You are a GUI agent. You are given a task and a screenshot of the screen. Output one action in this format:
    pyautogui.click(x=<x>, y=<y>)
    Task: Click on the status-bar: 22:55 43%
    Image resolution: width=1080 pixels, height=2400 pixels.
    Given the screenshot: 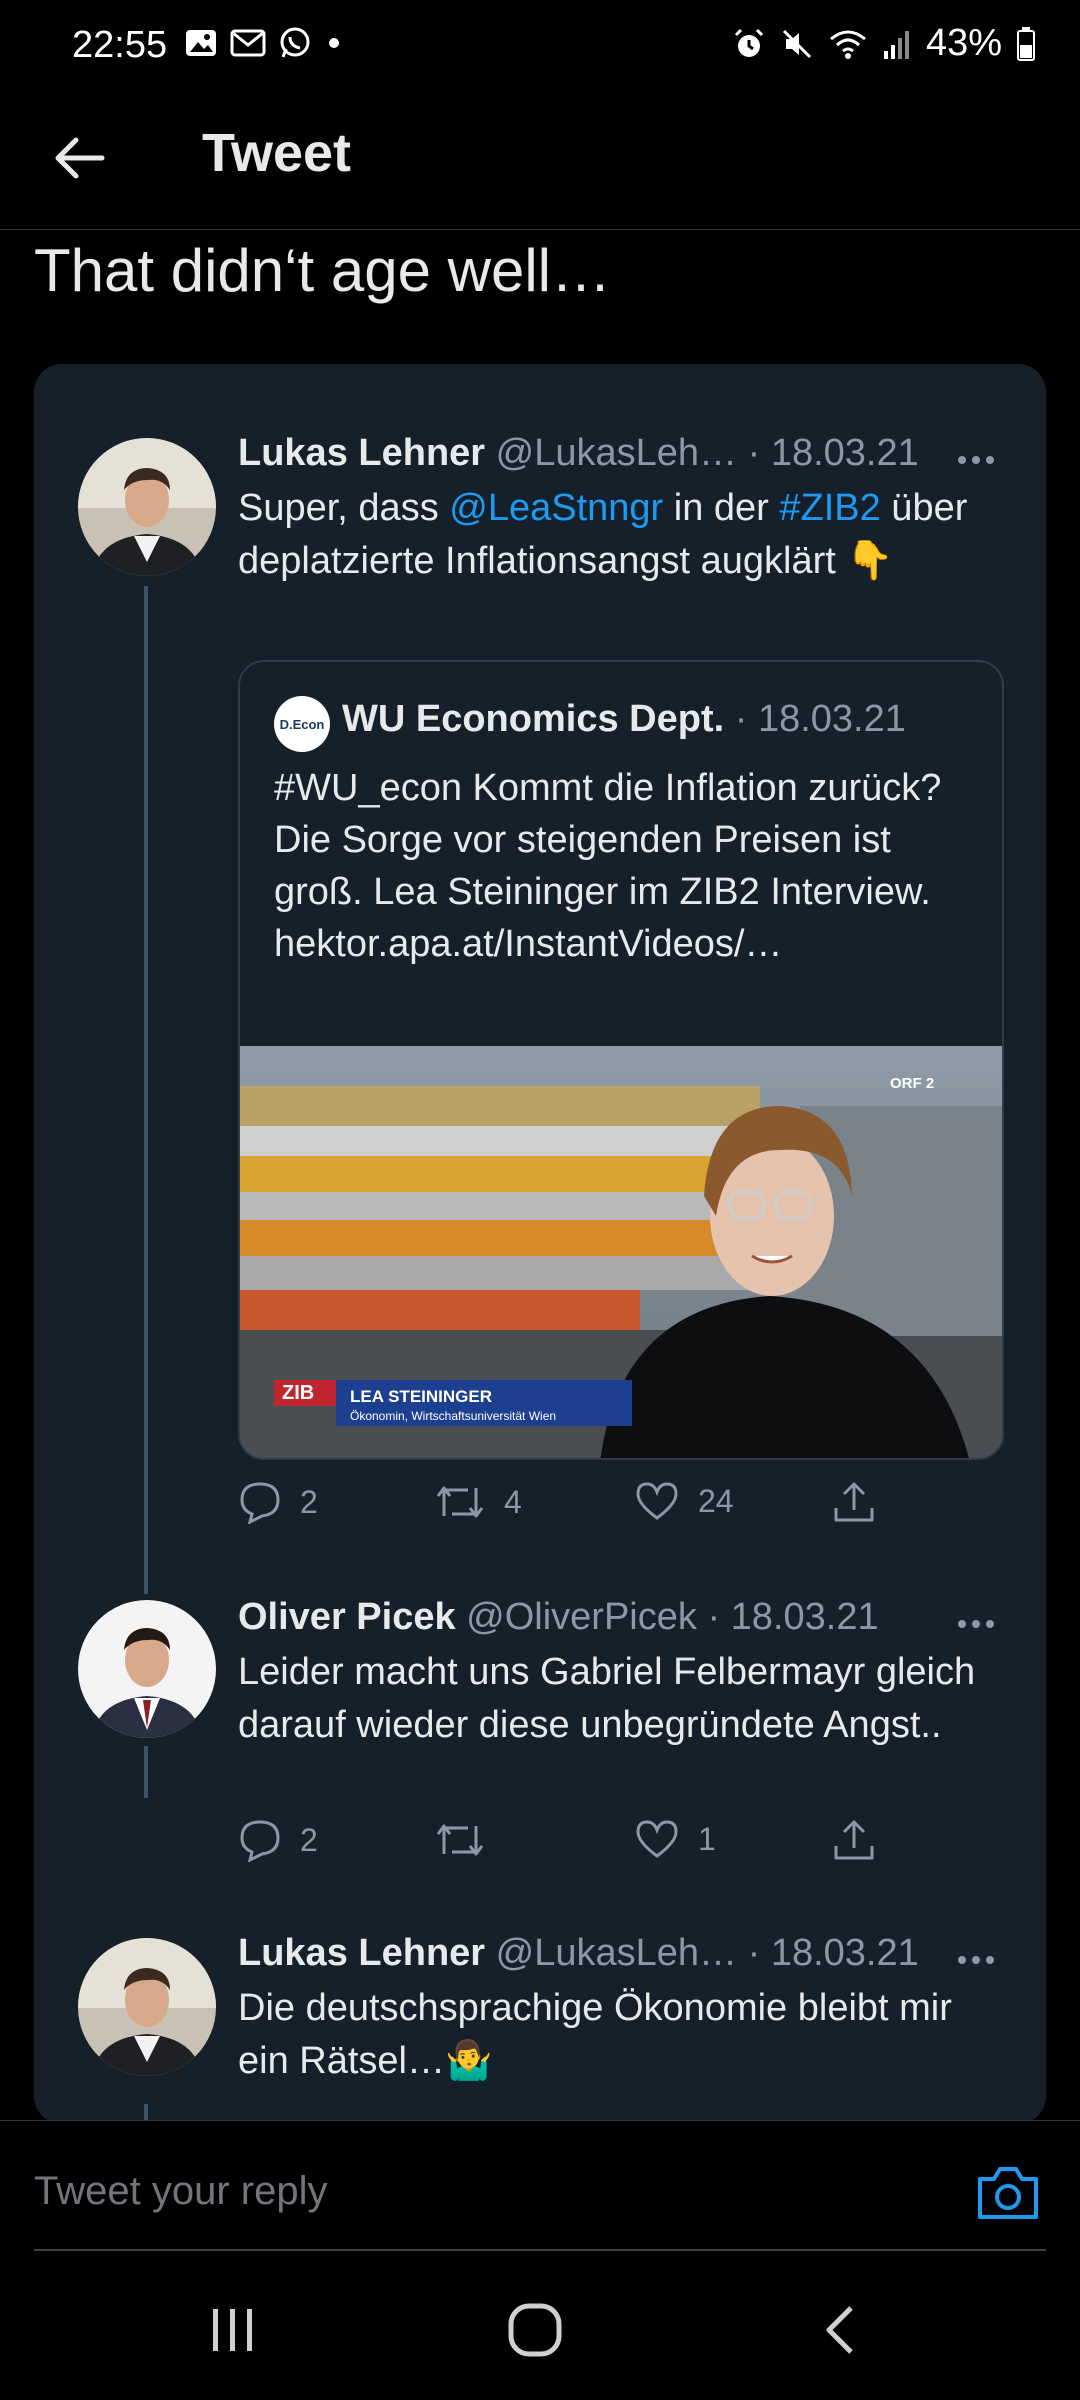 What is the action you would take?
    pyautogui.click(x=540, y=46)
    